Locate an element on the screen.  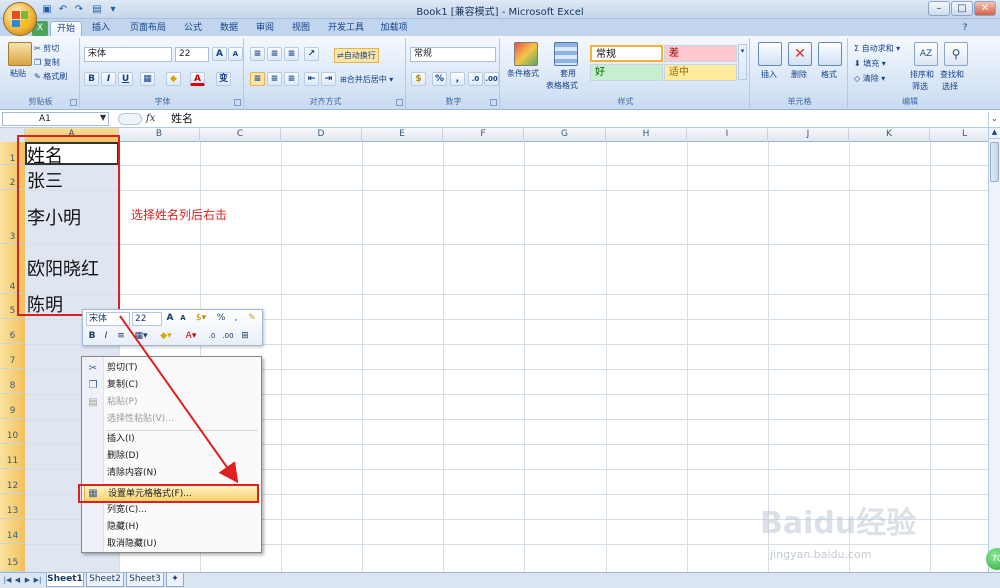
column-header-i: I is located at coordinates (727, 135).